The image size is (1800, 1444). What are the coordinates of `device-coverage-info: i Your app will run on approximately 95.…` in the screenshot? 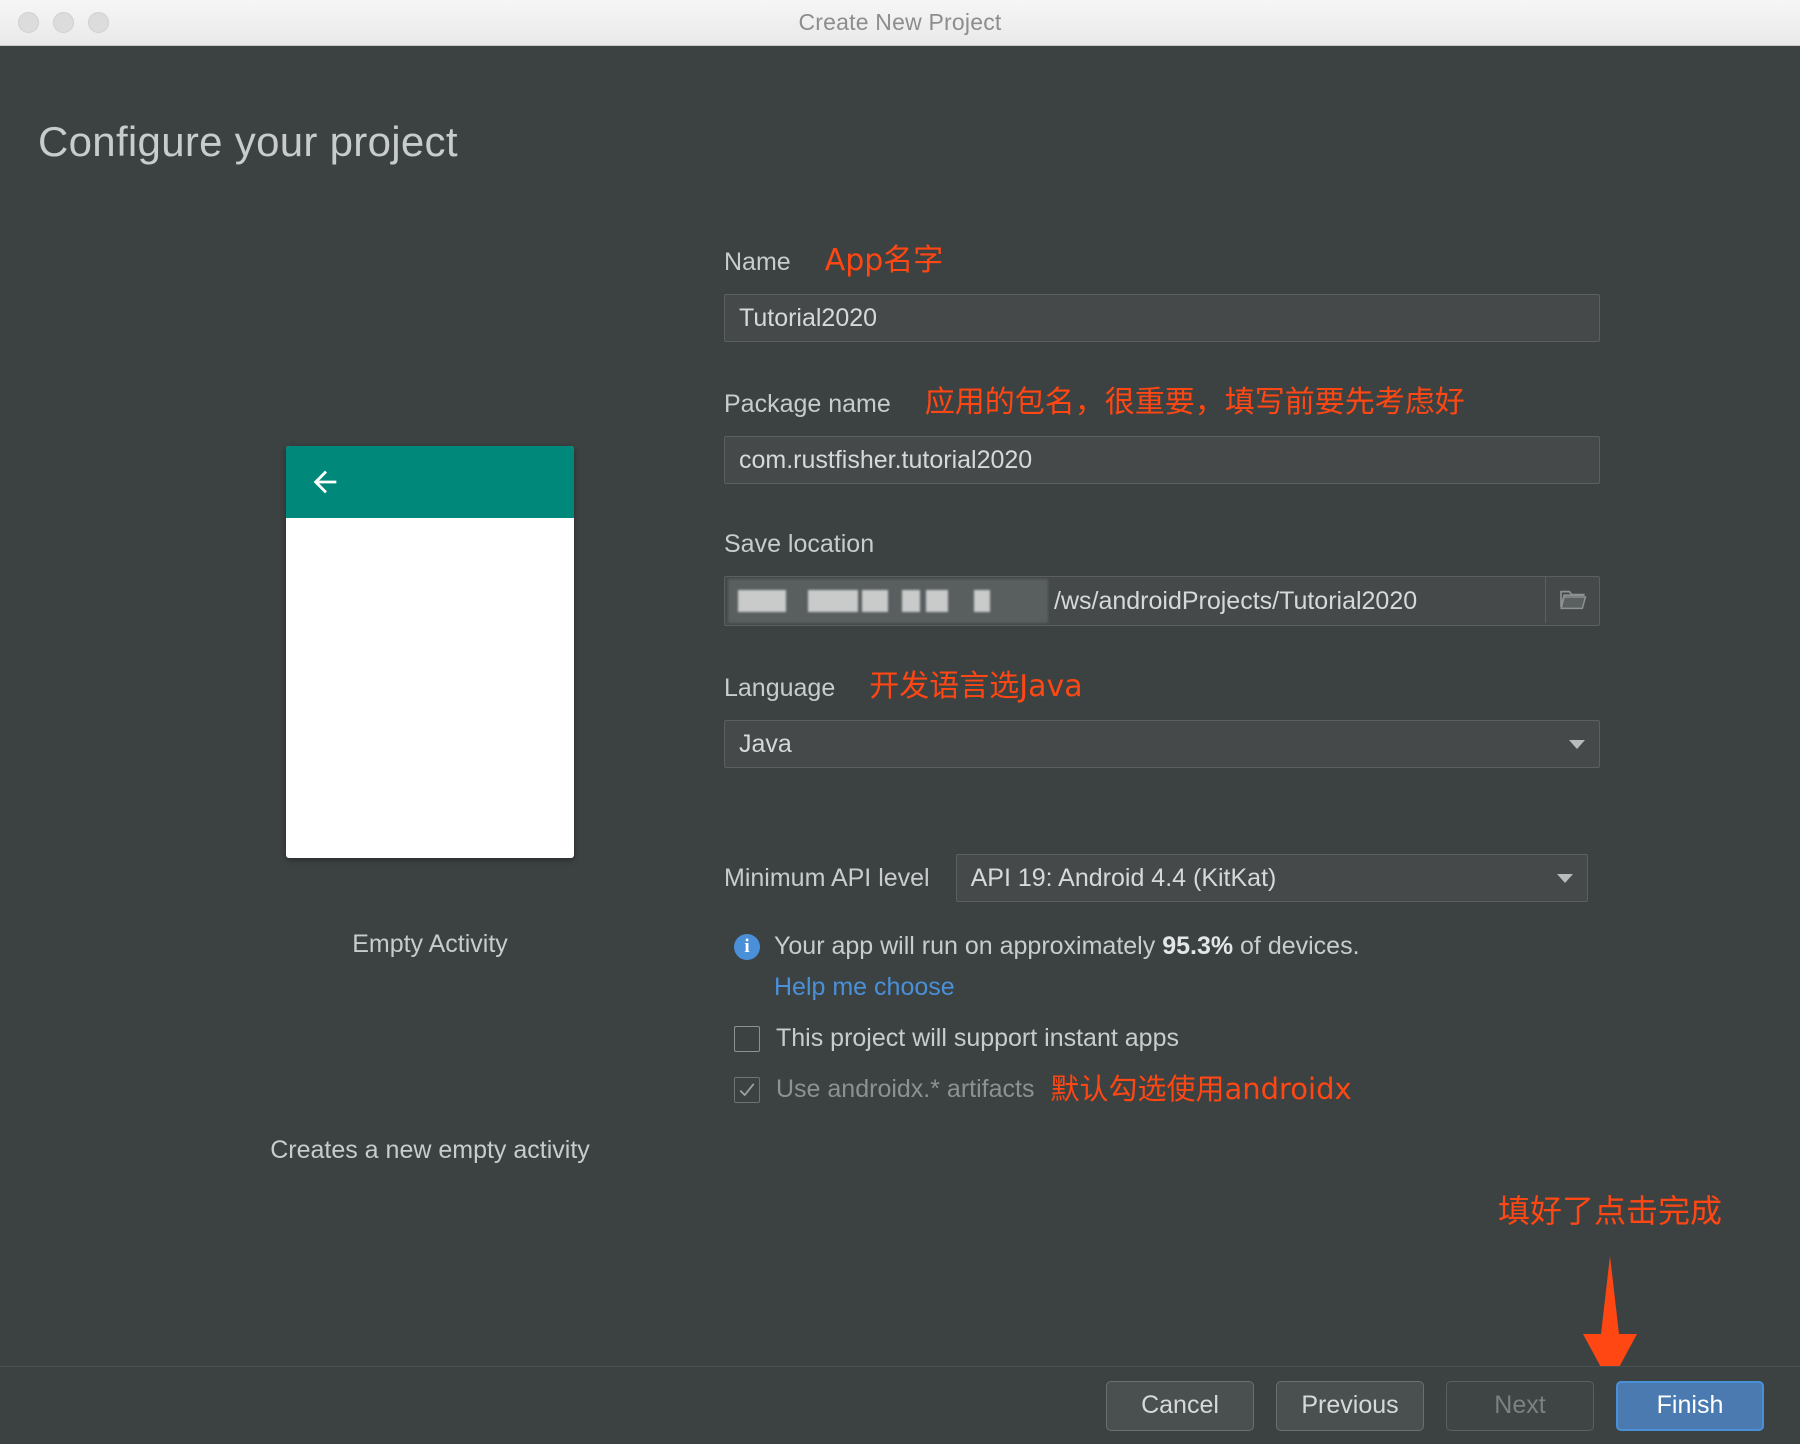 It's located at (1169, 946).